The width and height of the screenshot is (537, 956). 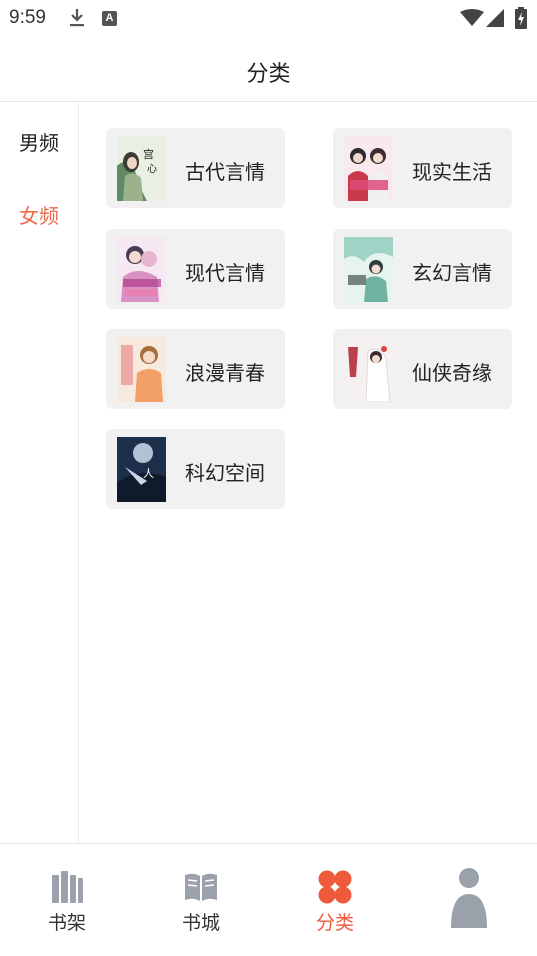 I want to click on bottom-nav: 书架 书城 分类, so click(x=268, y=899).